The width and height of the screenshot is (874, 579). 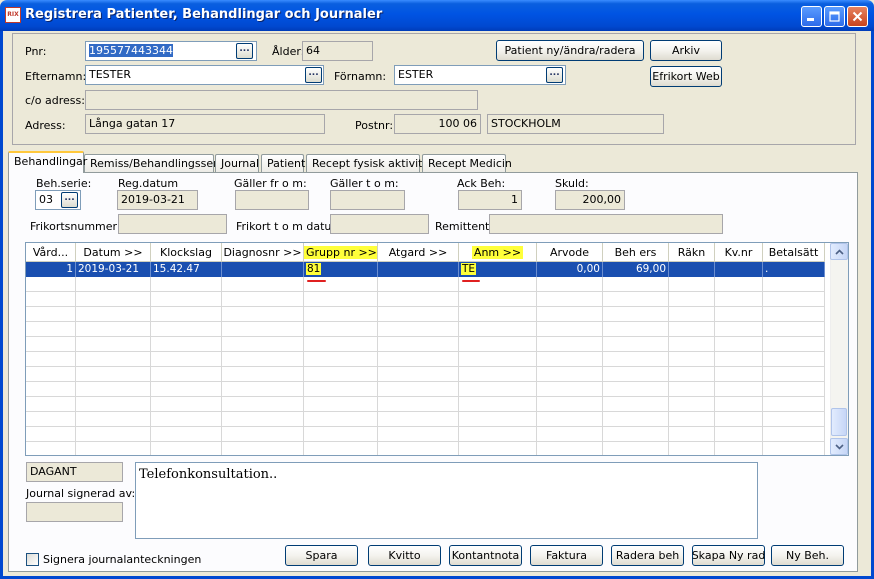 I want to click on galler-from-field, so click(x=272, y=200).